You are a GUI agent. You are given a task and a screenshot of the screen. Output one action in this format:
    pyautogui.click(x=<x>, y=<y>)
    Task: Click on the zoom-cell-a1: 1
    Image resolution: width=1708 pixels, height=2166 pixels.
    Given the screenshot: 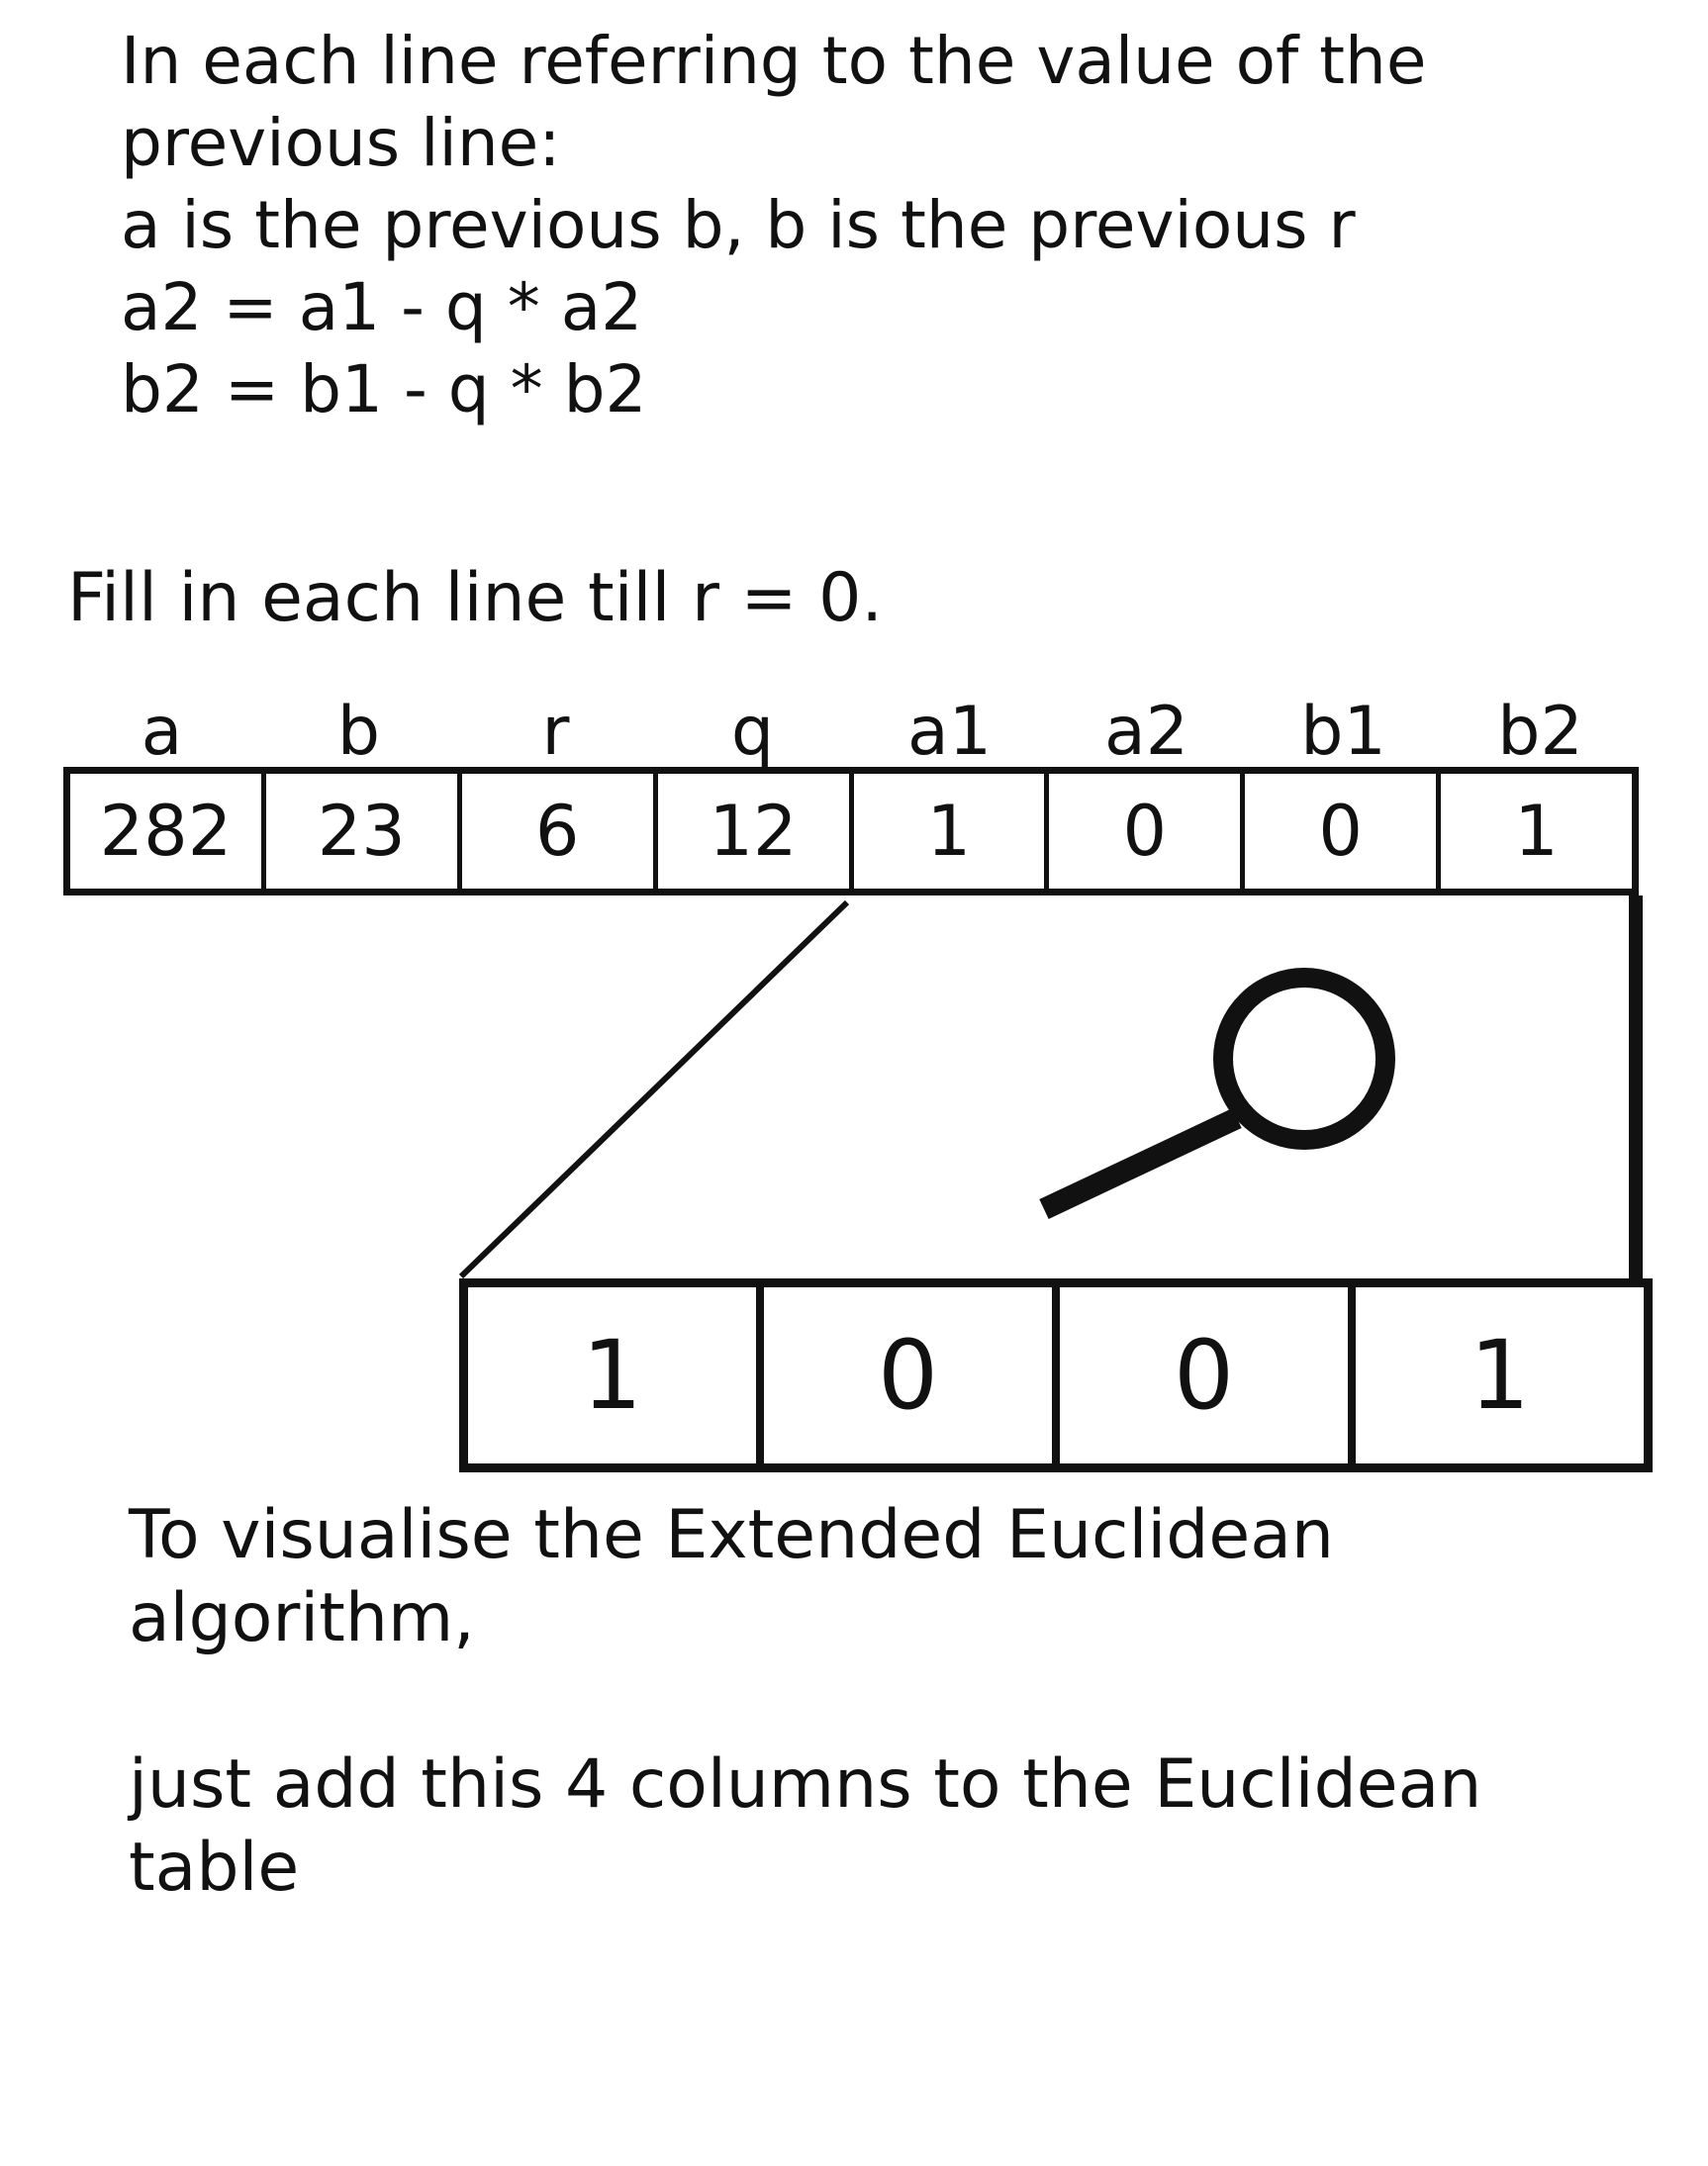 What is the action you would take?
    pyautogui.click(x=616, y=1375)
    